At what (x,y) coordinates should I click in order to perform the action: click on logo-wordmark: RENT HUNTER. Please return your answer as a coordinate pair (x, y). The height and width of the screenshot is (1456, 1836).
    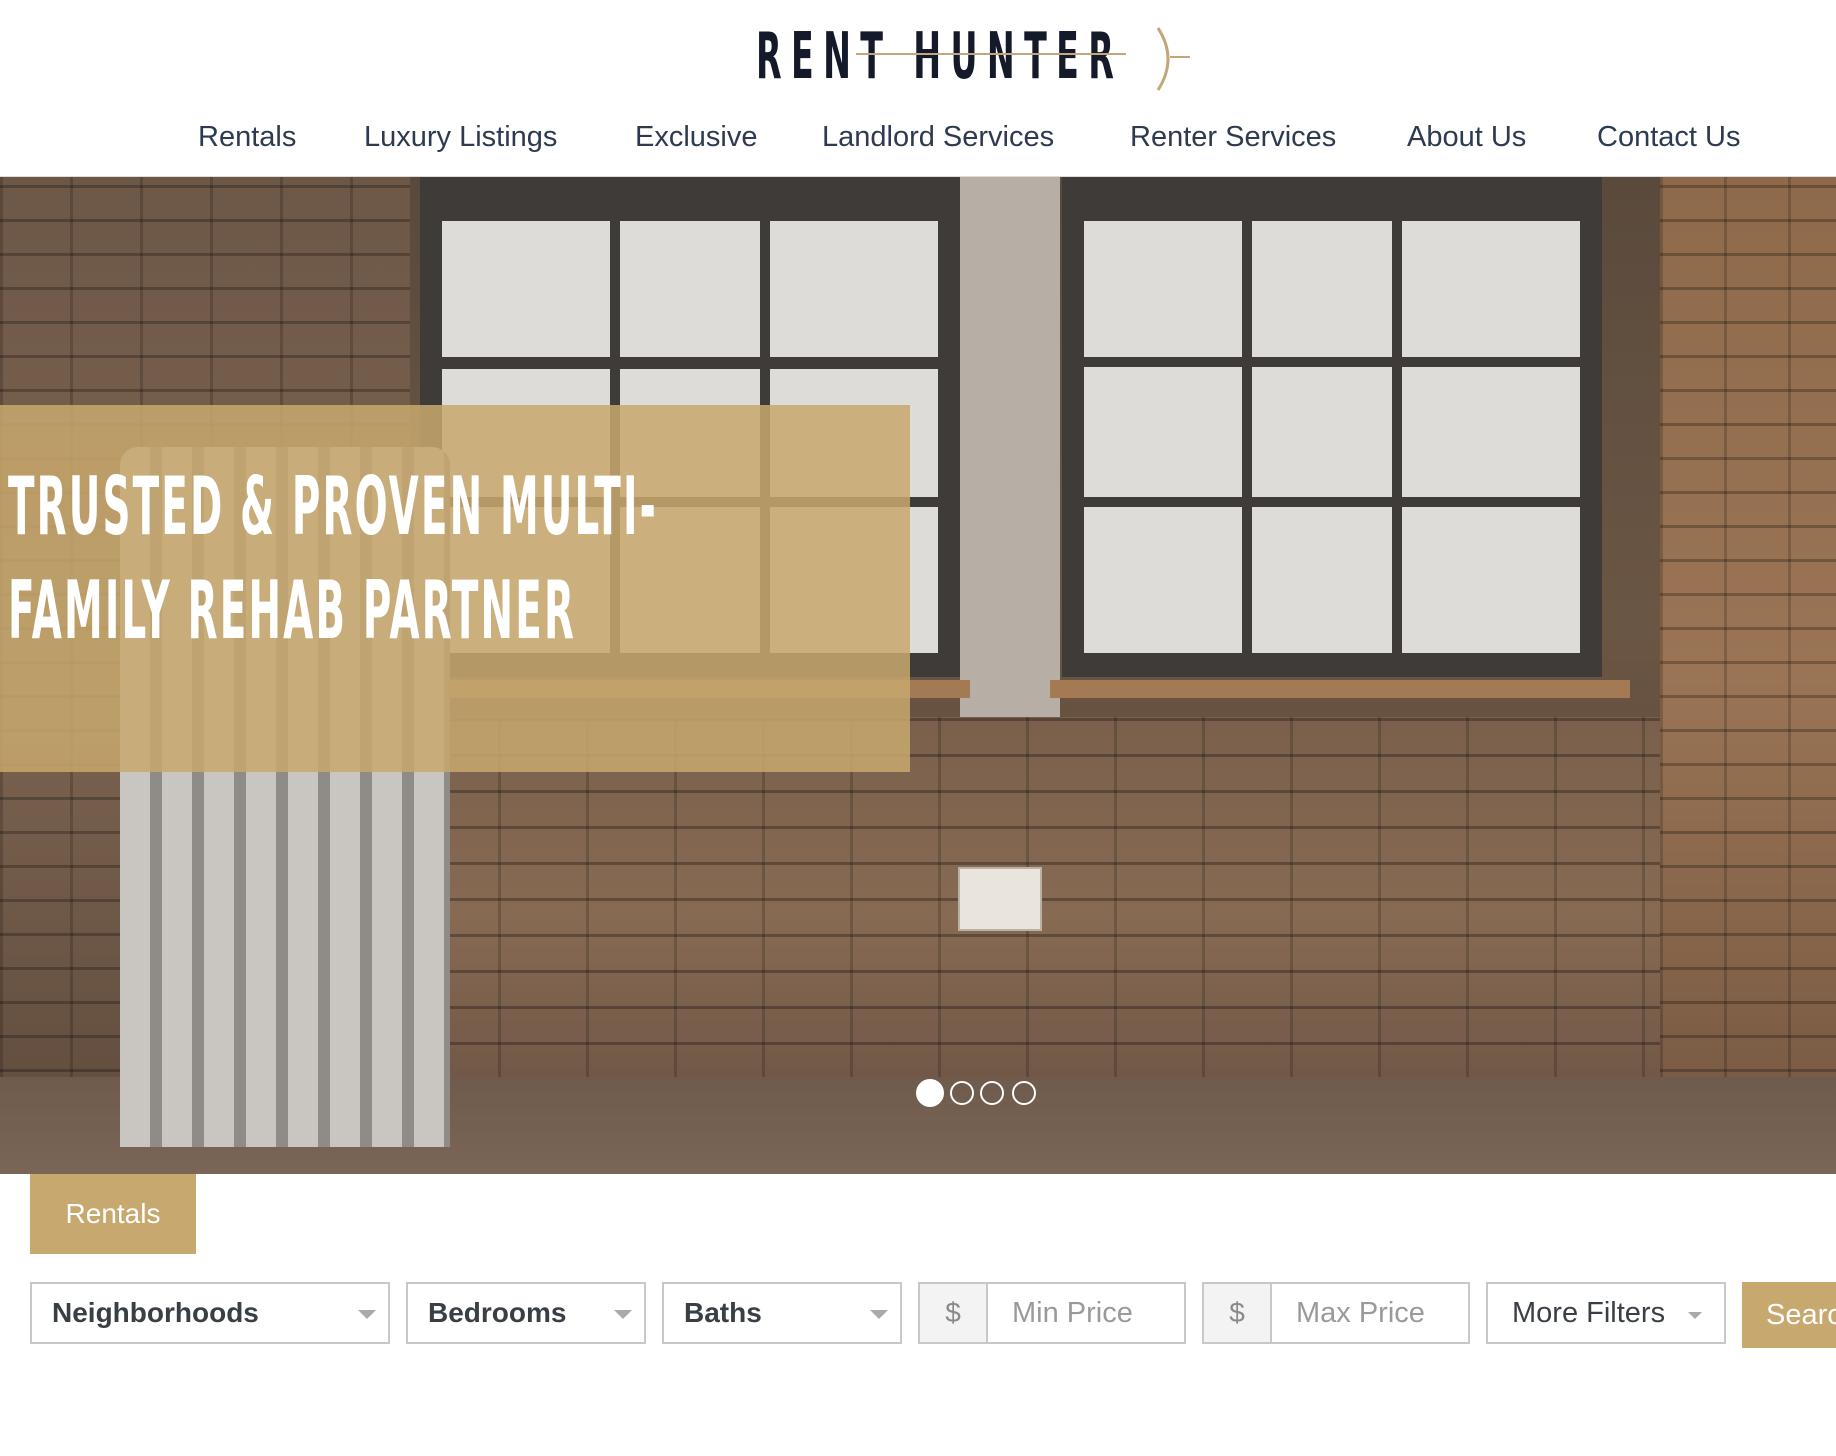
    Looking at the image, I should click on (940, 57).